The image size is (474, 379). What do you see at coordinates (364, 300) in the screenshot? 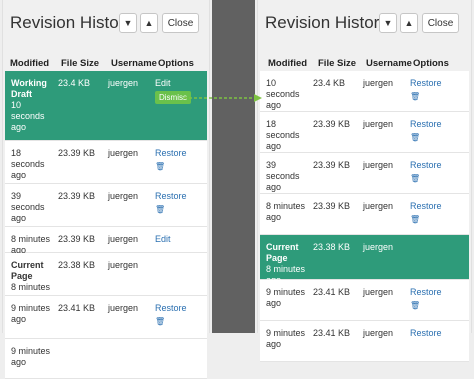
I see `revision-row: 9 minutes ago 23.41 KB juergen Restore 🗑` at bounding box center [364, 300].